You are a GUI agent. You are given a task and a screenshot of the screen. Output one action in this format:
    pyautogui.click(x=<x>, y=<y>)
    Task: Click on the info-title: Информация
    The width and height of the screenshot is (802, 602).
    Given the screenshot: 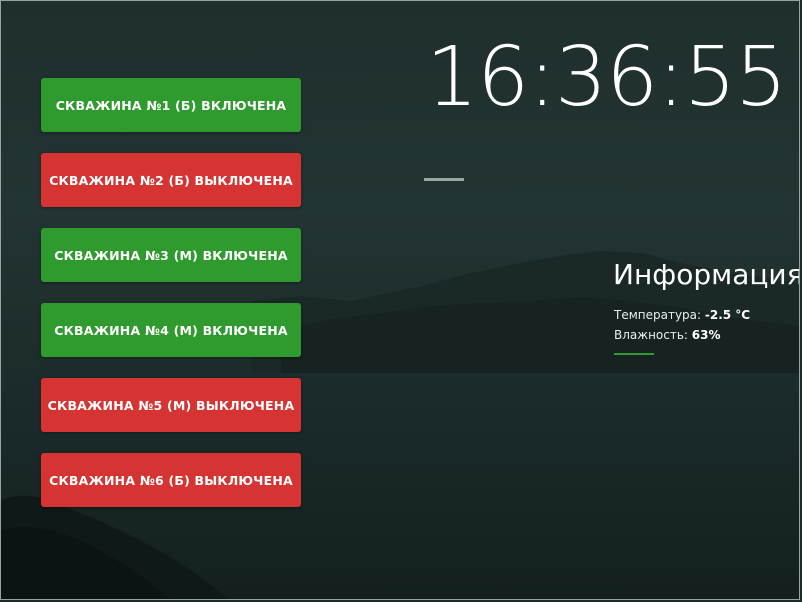 What is the action you would take?
    pyautogui.click(x=706, y=274)
    